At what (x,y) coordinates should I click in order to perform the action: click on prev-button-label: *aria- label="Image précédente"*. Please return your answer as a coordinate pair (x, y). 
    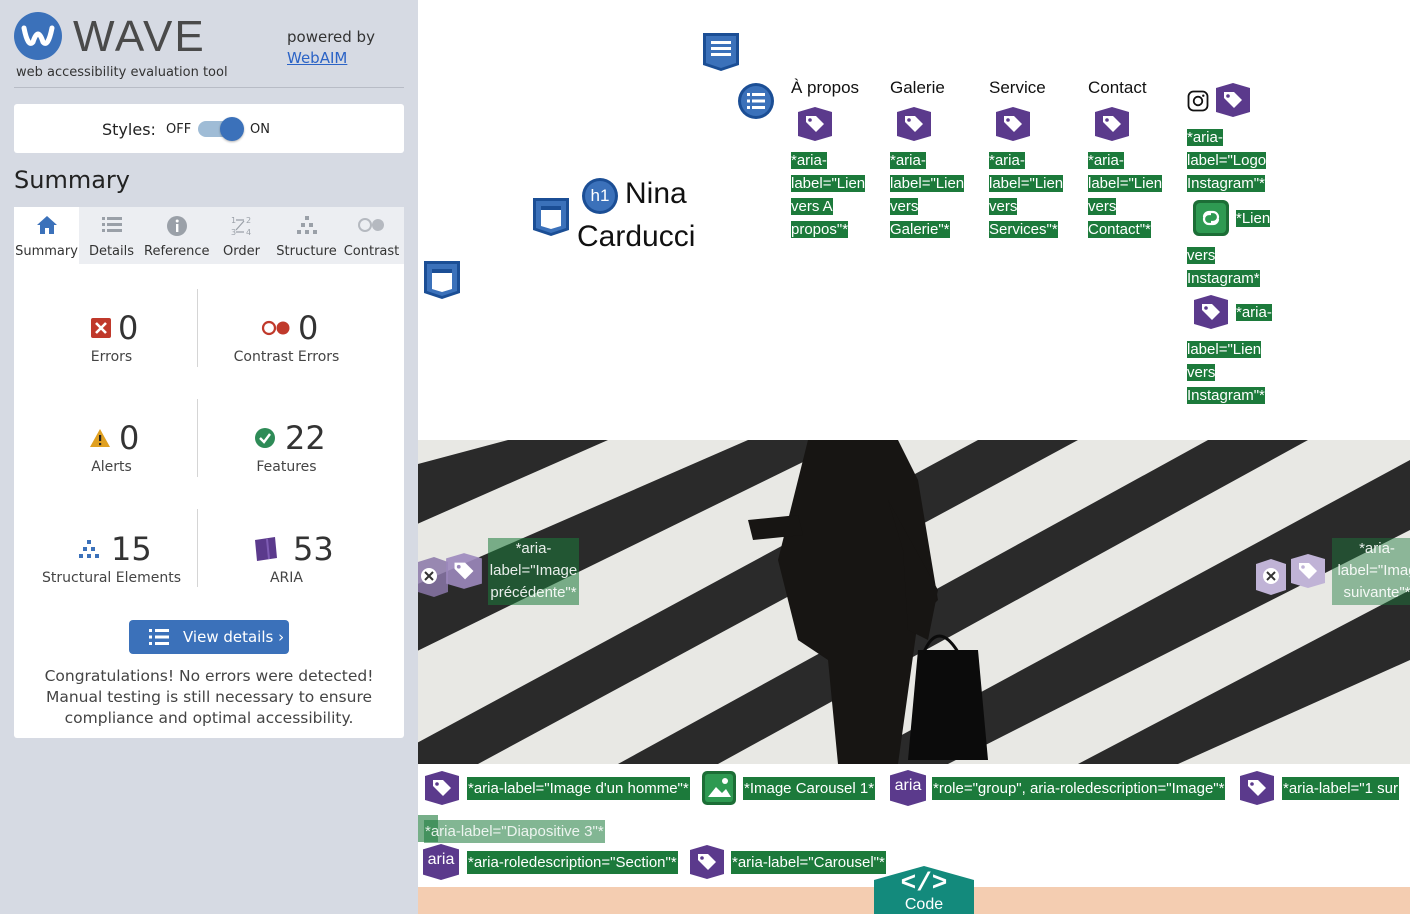
    Looking at the image, I should click on (533, 570).